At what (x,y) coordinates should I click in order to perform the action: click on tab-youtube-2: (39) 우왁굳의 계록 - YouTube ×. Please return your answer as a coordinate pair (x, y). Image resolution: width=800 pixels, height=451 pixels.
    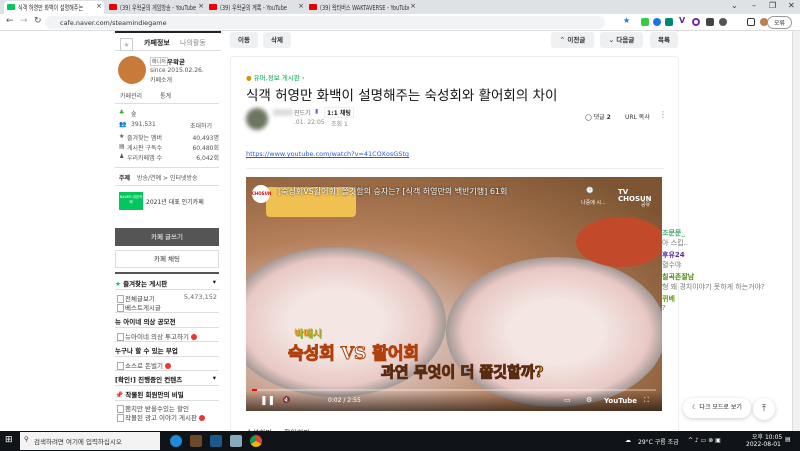
    Looking at the image, I should click on (256, 7).